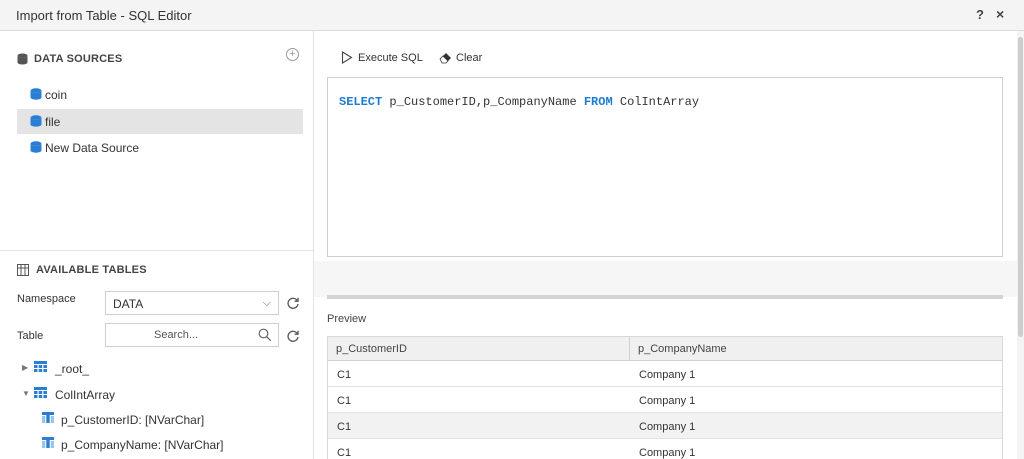 Image resolution: width=1024 pixels, height=459 pixels. I want to click on data-source-label: New Data Source, so click(92, 148).